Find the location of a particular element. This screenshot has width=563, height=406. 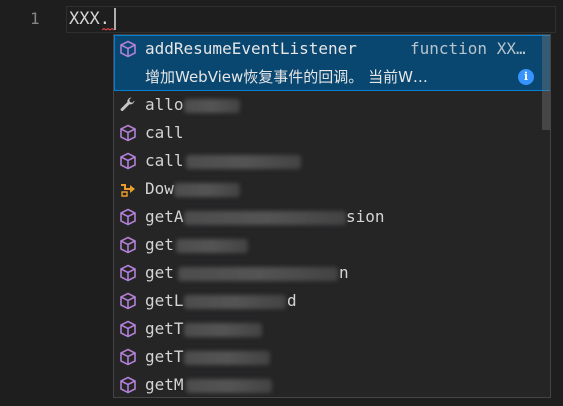

suggest-item: get n is located at coordinates (327, 273).